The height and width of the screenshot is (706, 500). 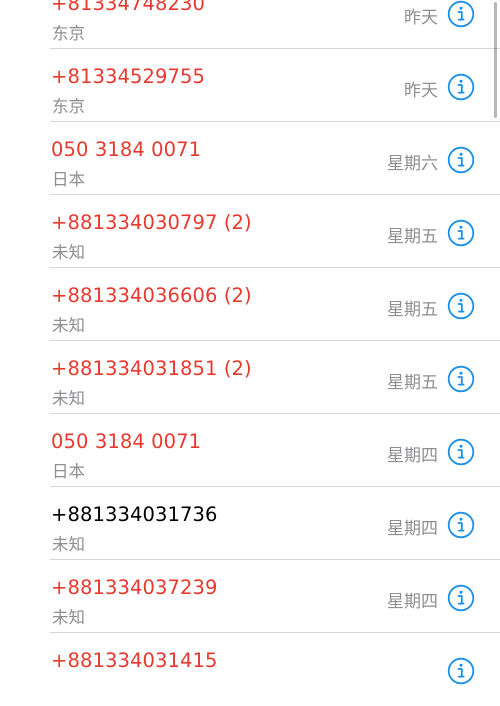 I want to click on caller-number: +81334529755, so click(x=128, y=76).